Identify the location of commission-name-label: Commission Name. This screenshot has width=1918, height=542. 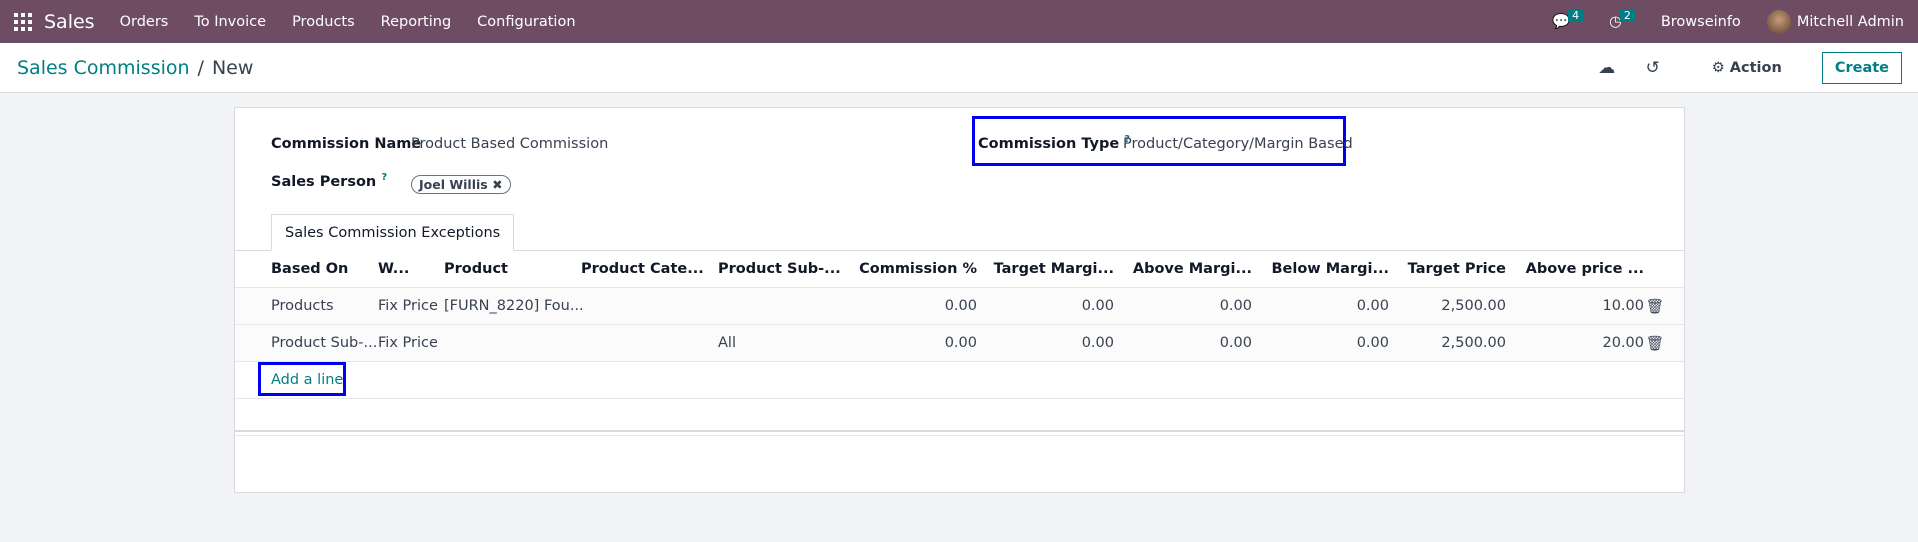
(346, 144).